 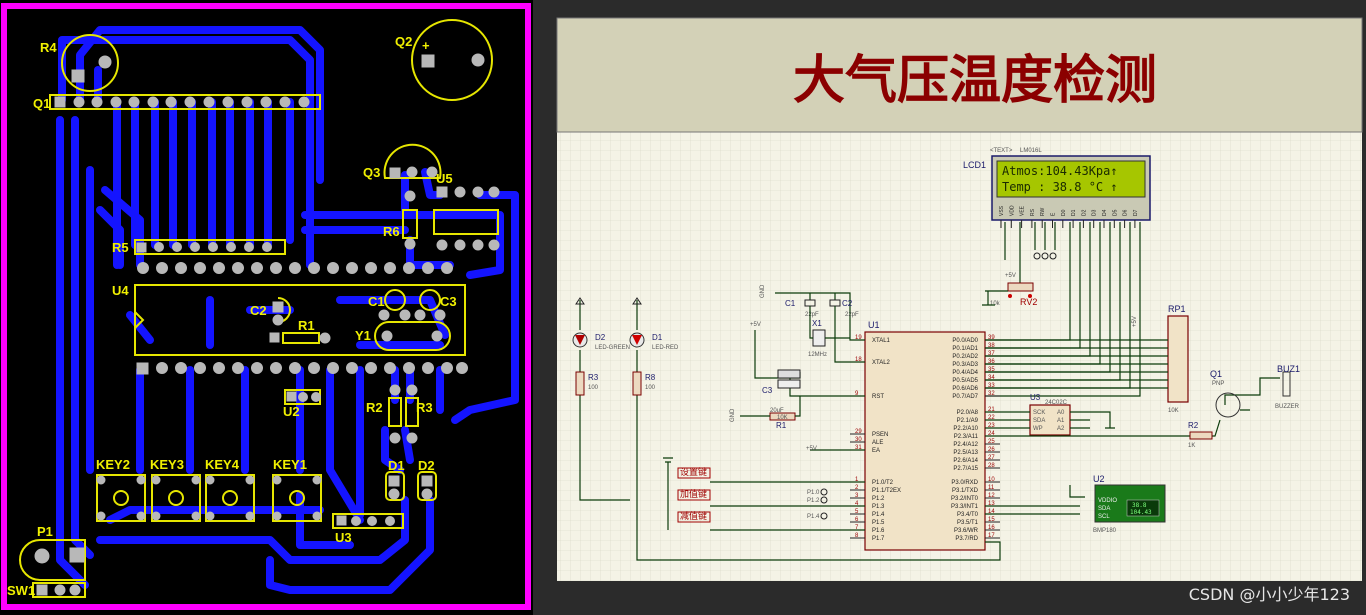 What do you see at coordinates (881, 363) in the screenshot?
I see `mcu-pin-label: XTAL2` at bounding box center [881, 363].